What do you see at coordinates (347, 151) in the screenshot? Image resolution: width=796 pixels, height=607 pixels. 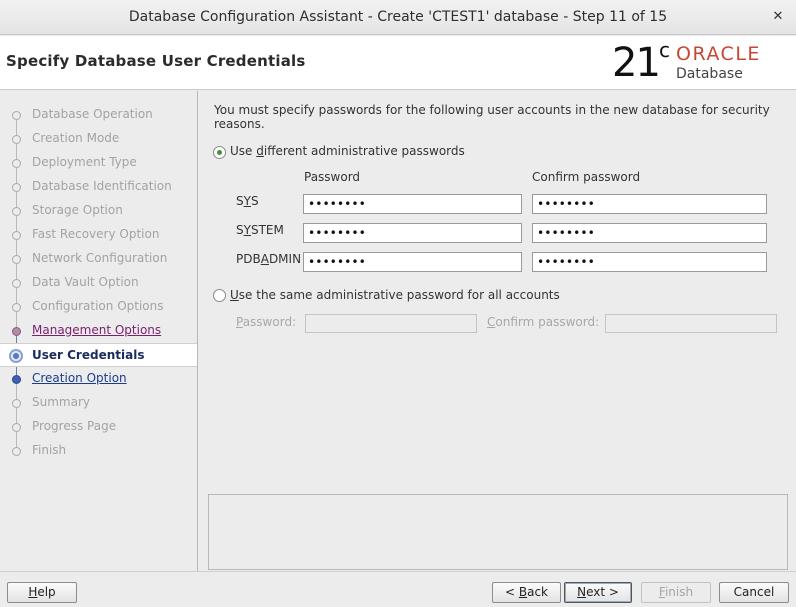 I see `different-passwords-label: Use different administrative passwords` at bounding box center [347, 151].